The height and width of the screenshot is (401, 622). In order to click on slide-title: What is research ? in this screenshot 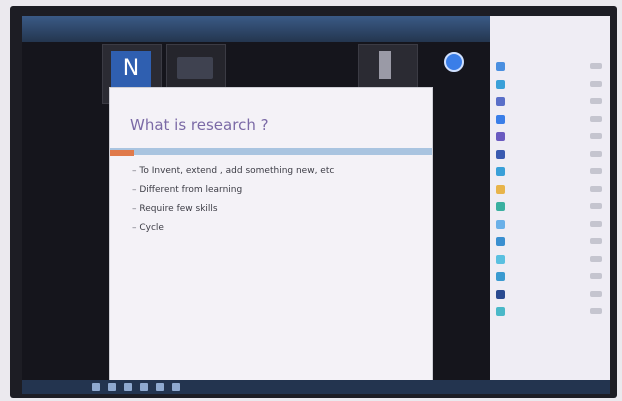, I will do `click(199, 125)`.